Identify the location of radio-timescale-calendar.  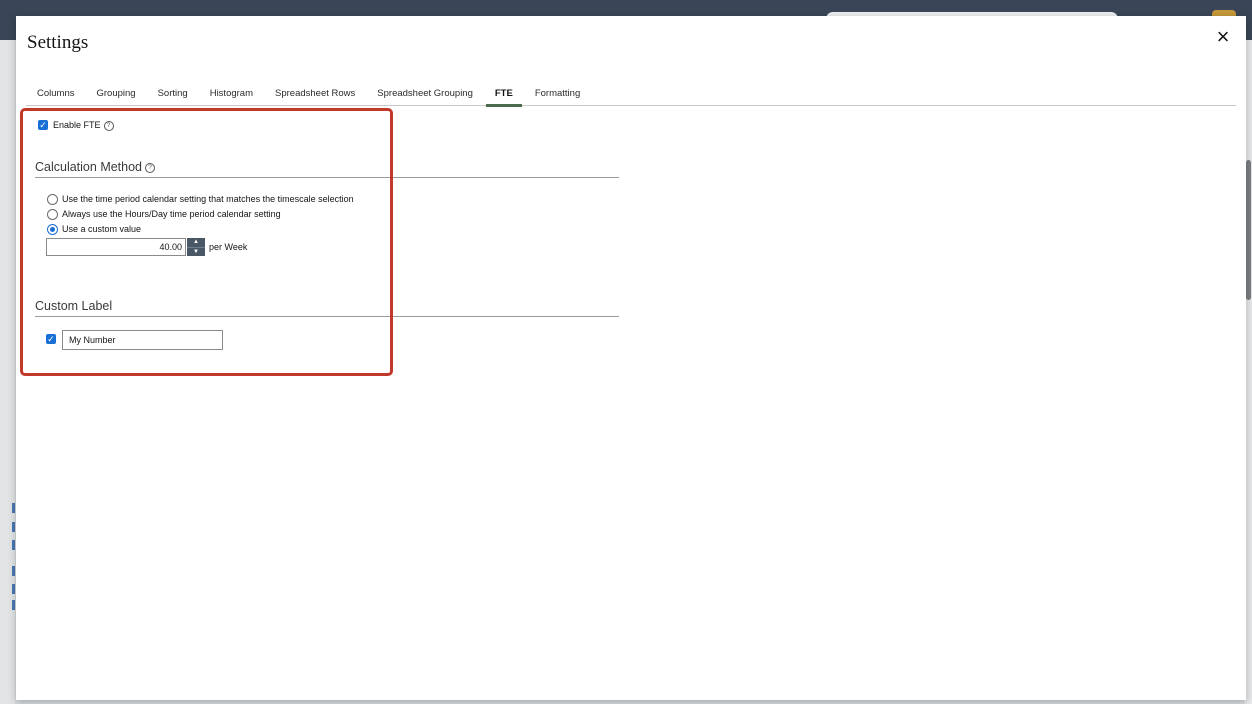
(52, 199).